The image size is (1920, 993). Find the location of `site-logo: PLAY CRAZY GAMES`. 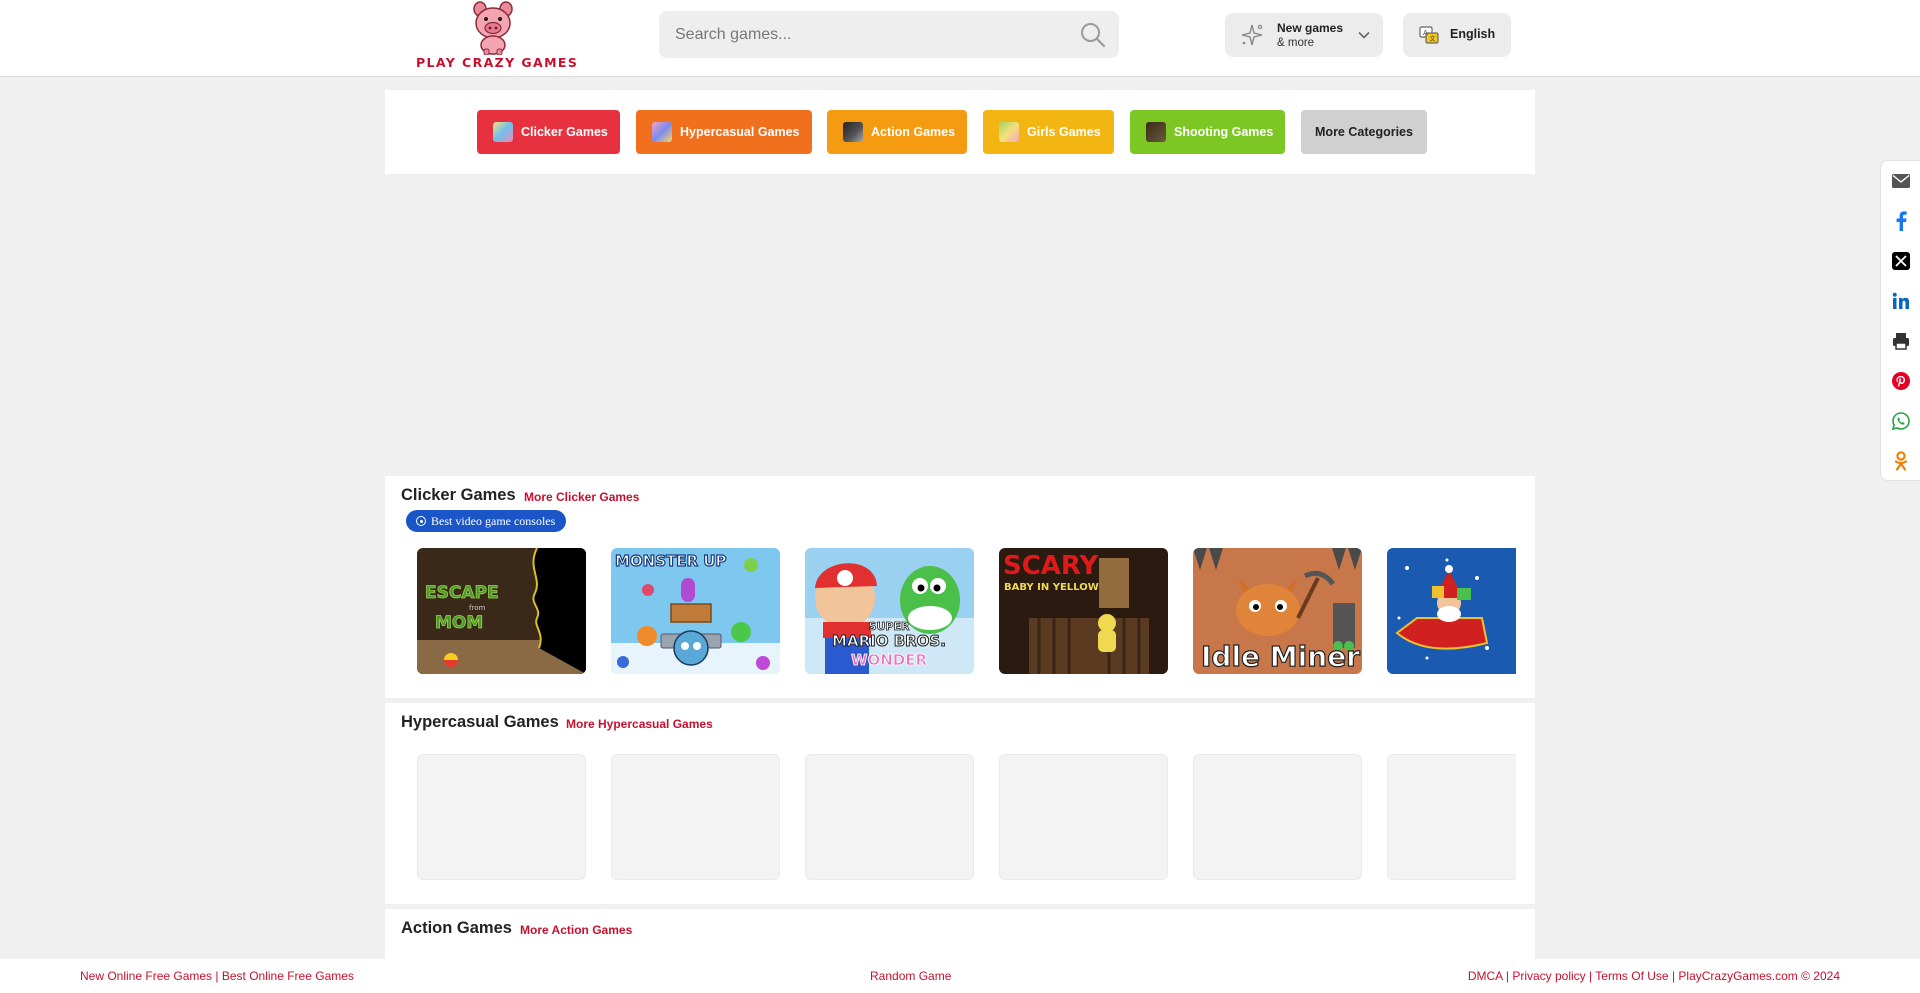

site-logo: PLAY CRAZY GAMES is located at coordinates (497, 37).